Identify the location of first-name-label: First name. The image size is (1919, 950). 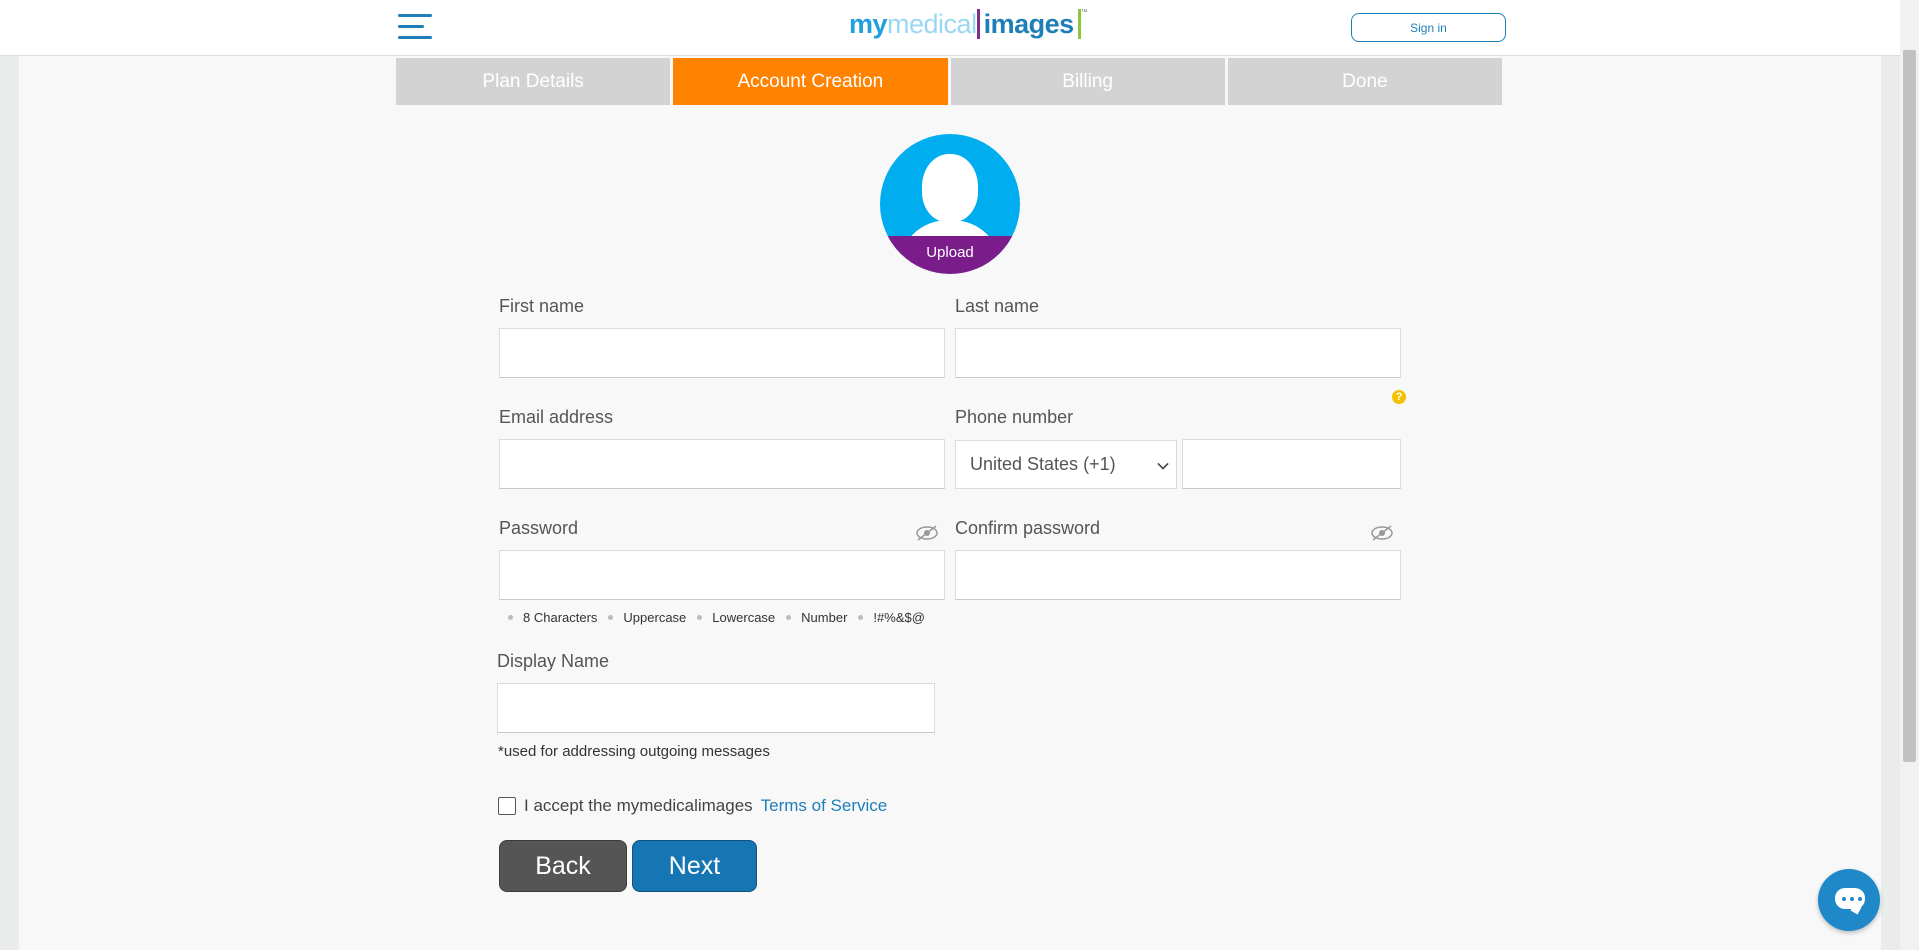
(542, 306).